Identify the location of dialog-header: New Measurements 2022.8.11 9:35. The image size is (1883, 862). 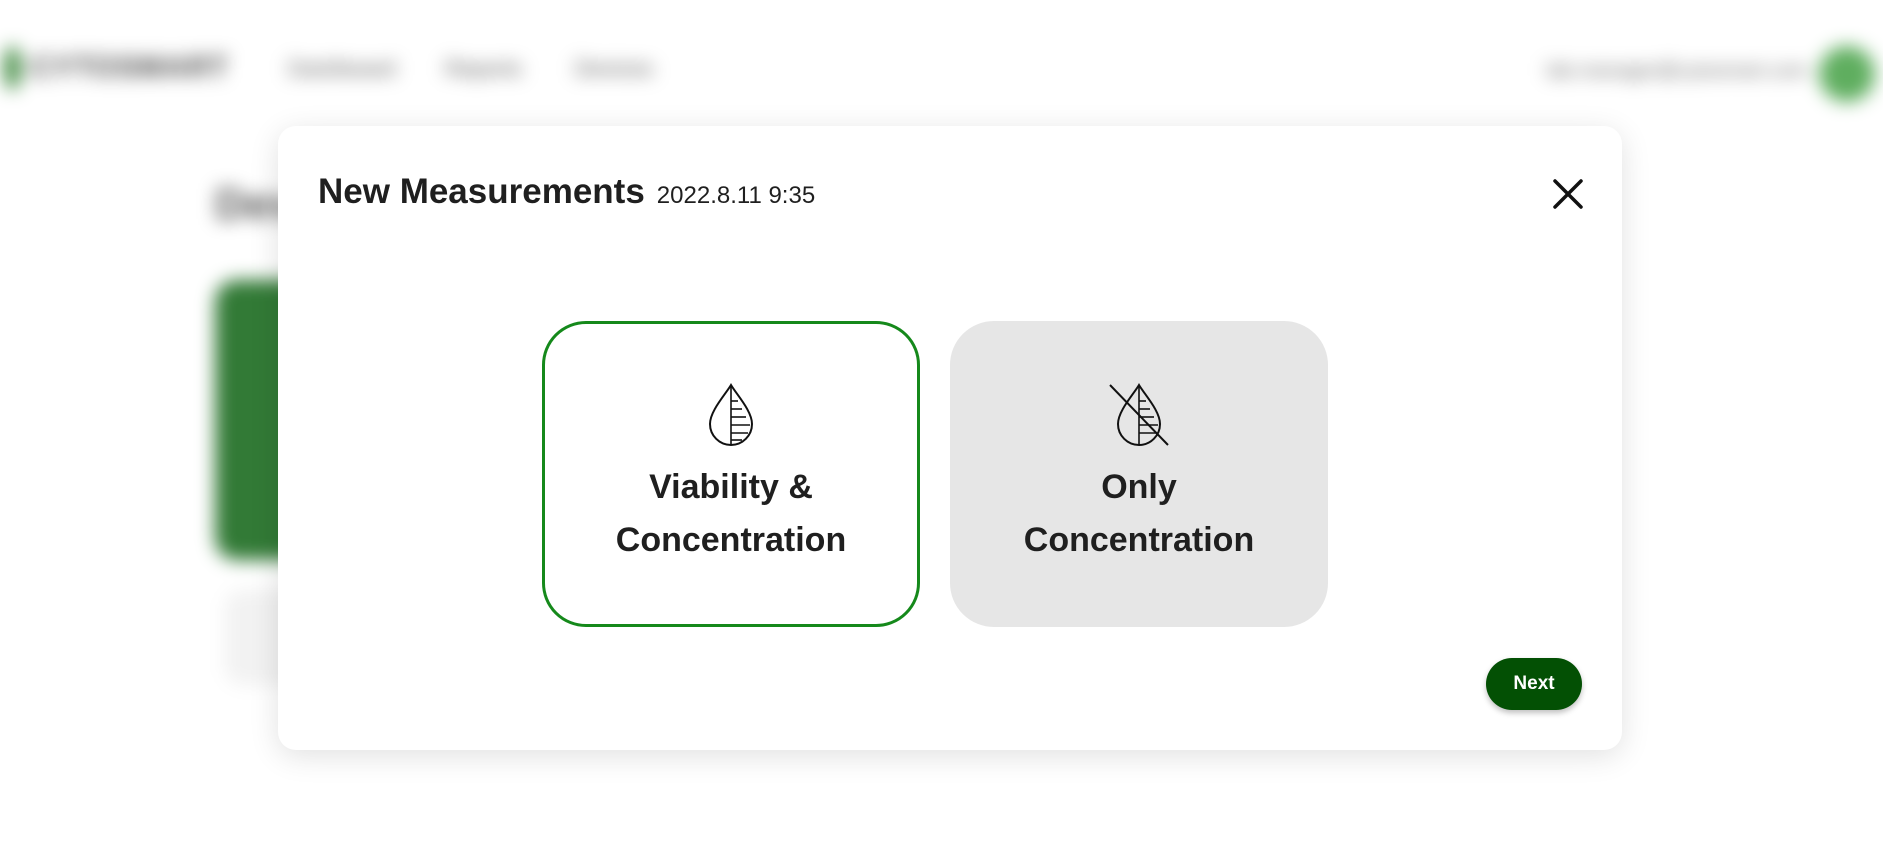
(566, 192).